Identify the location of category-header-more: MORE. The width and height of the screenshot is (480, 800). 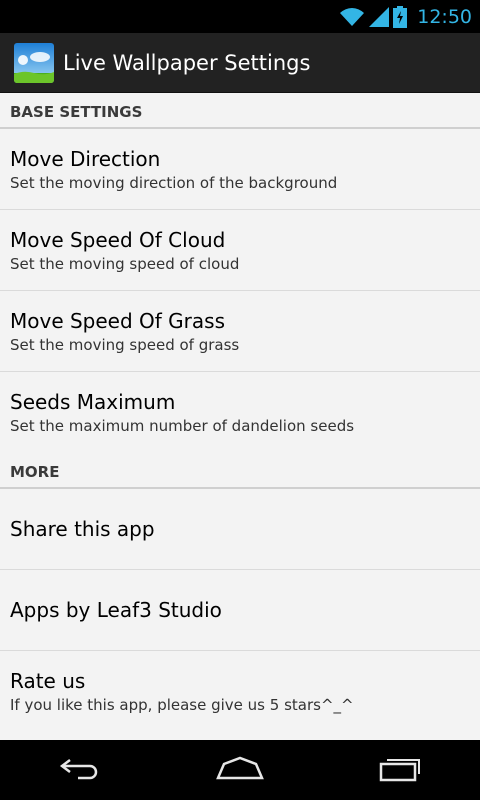
(240, 471).